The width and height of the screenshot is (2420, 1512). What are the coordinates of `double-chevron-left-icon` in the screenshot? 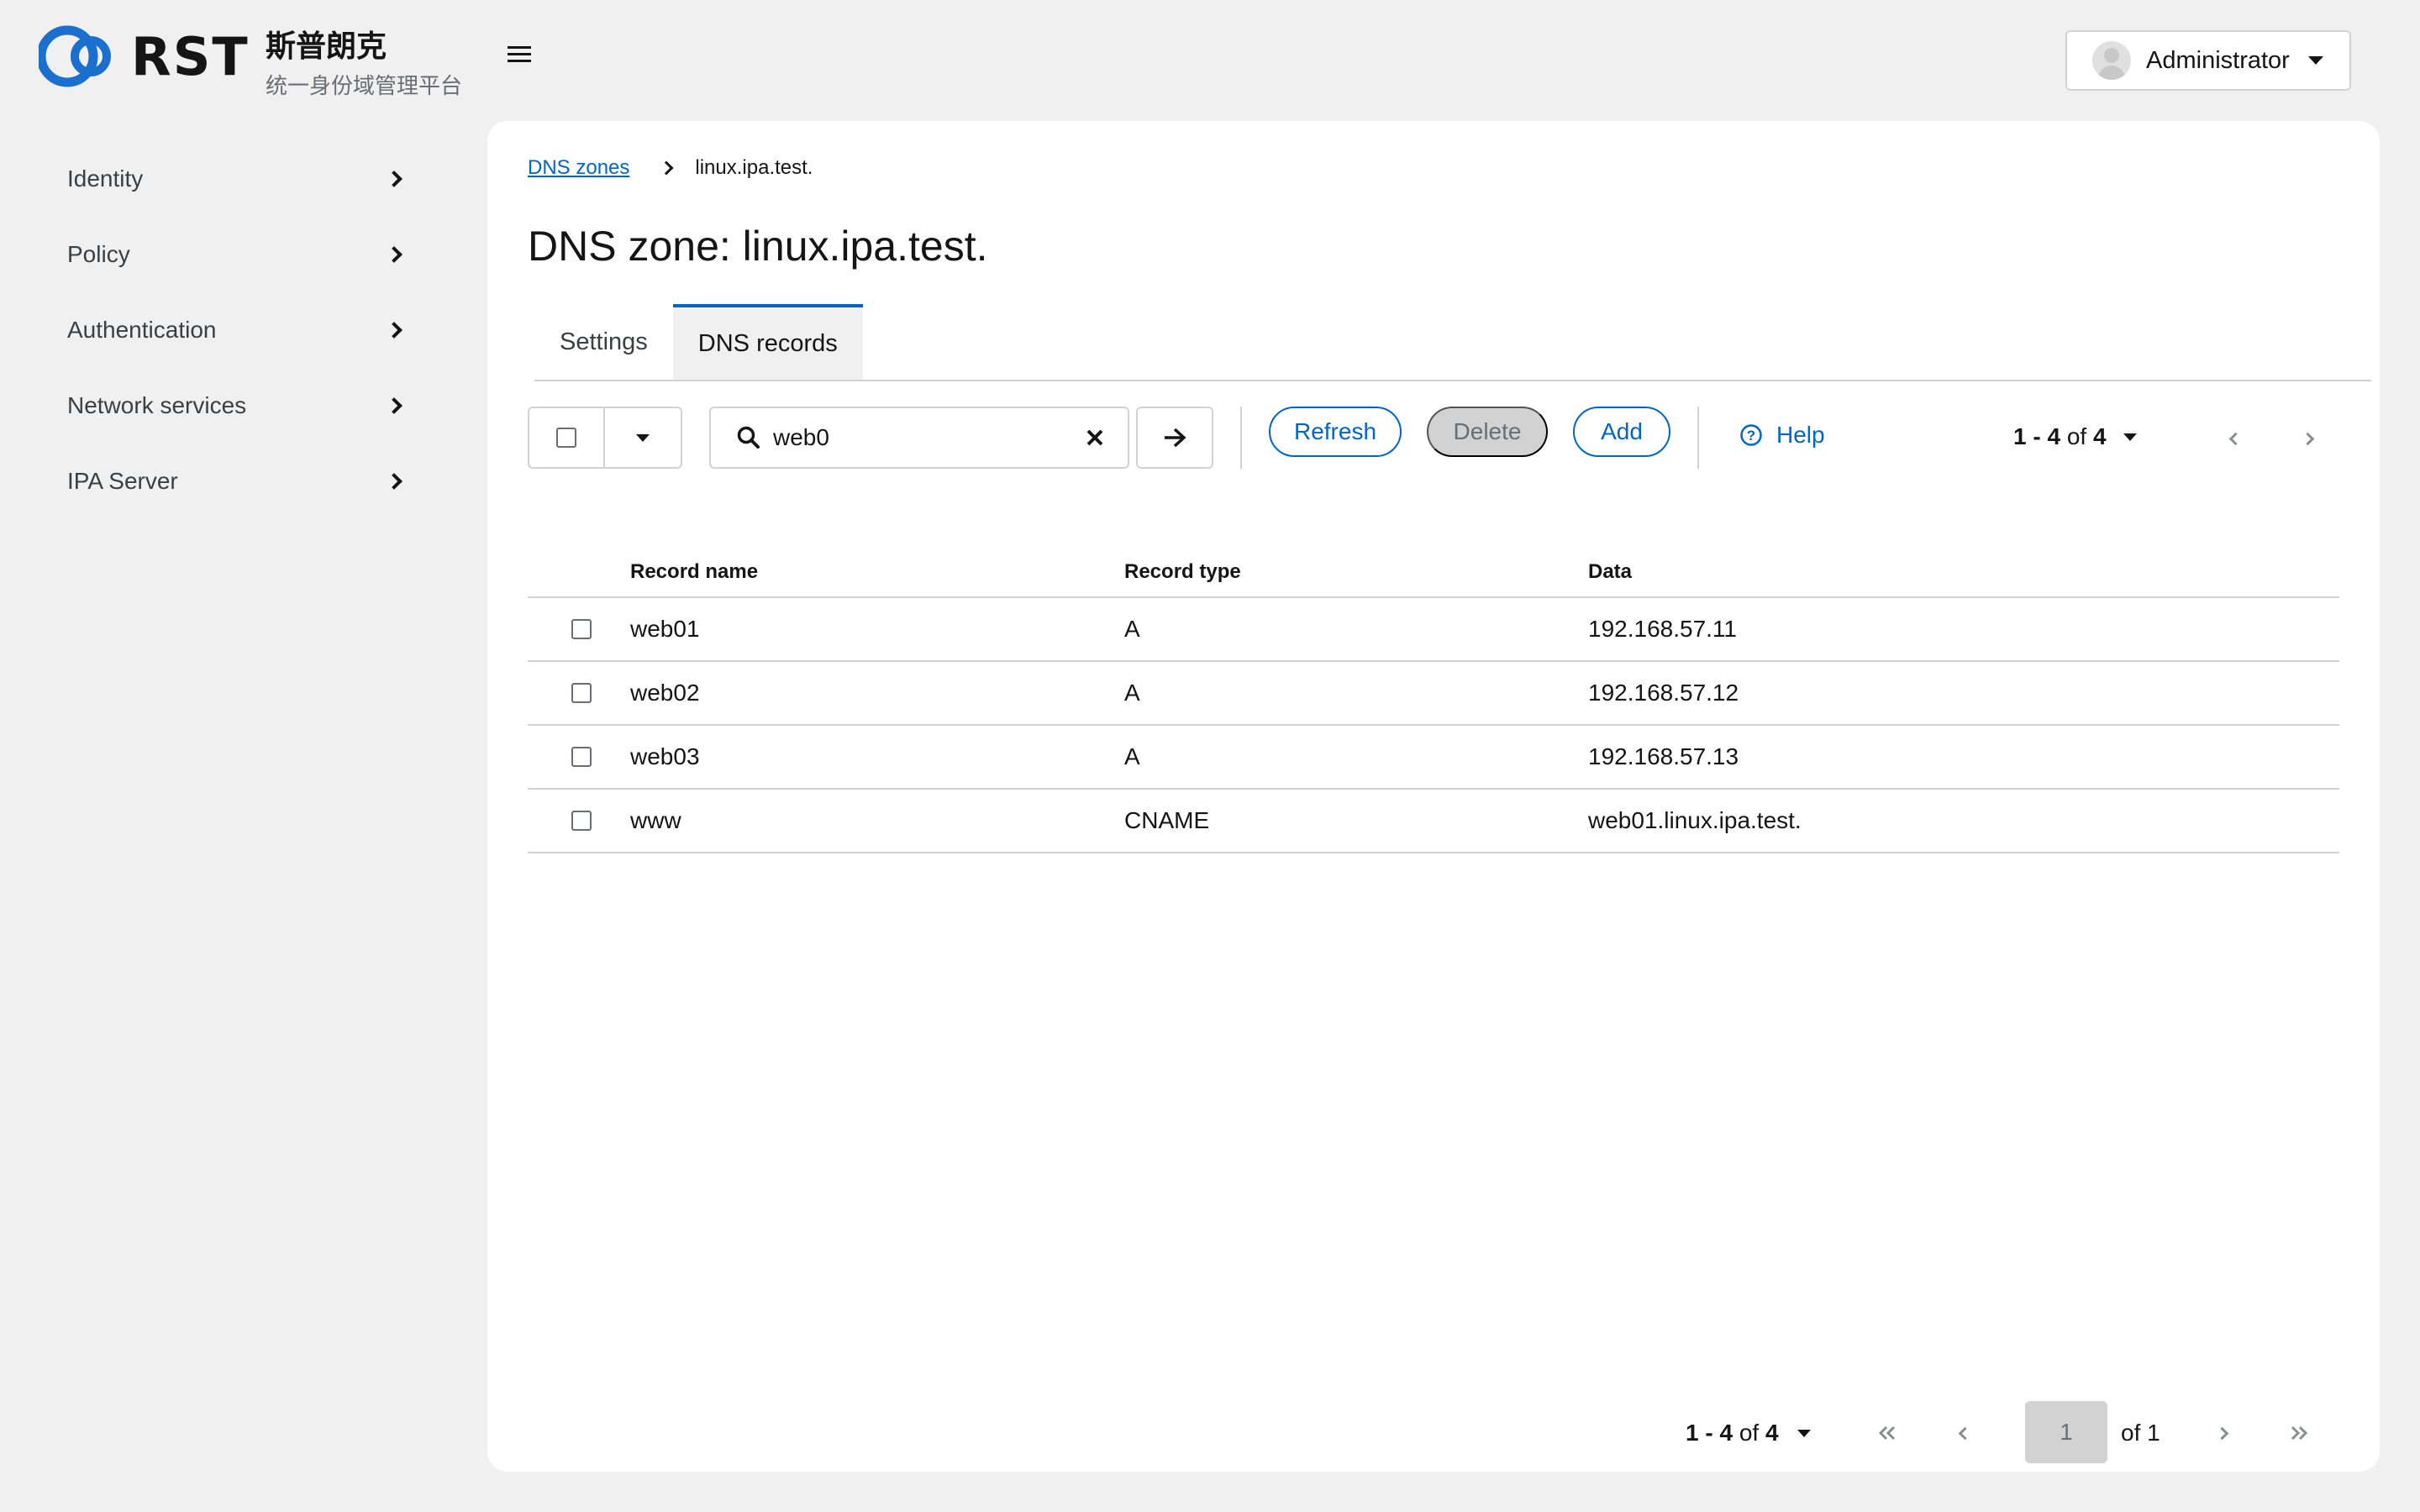 It's located at (1887, 1433).